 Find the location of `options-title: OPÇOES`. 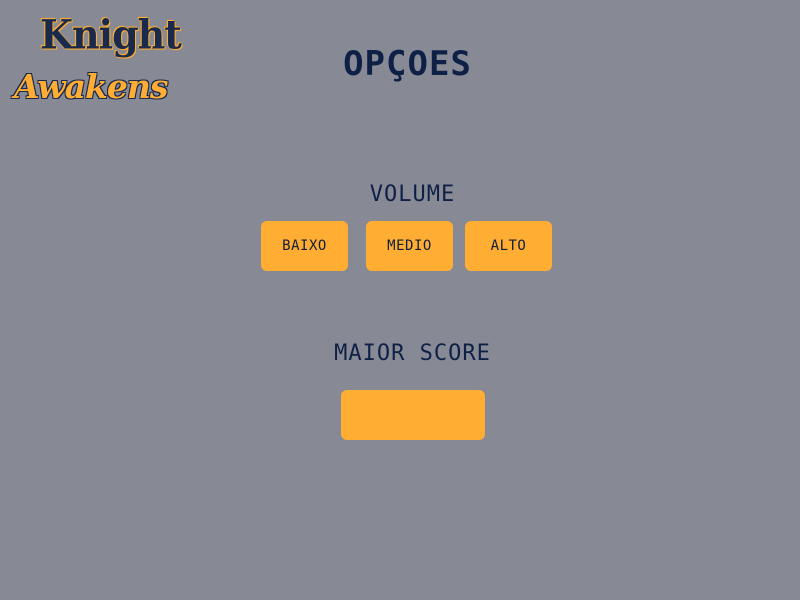

options-title: OPÇOES is located at coordinates (407, 64).